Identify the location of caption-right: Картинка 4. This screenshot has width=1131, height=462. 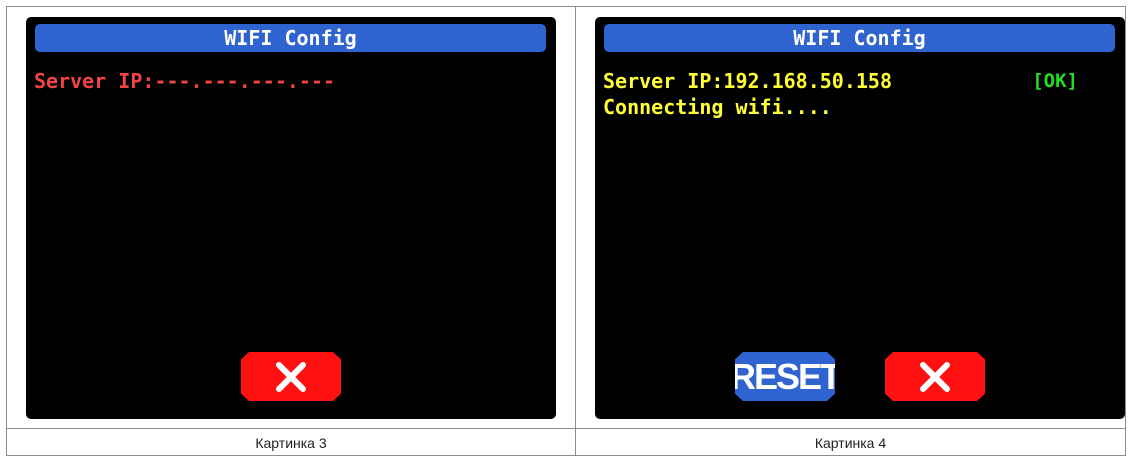
(850, 443).